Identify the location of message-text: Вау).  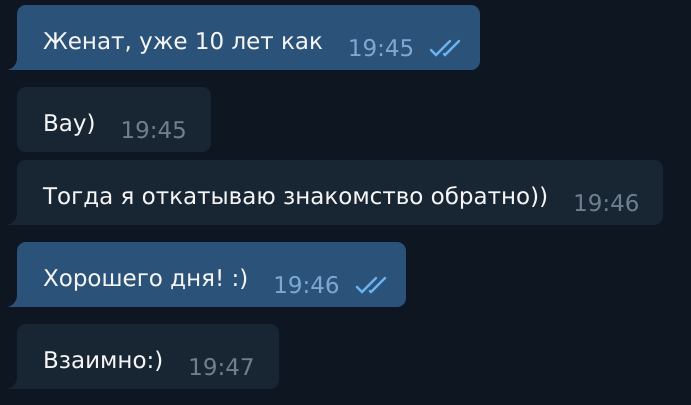
(69, 124).